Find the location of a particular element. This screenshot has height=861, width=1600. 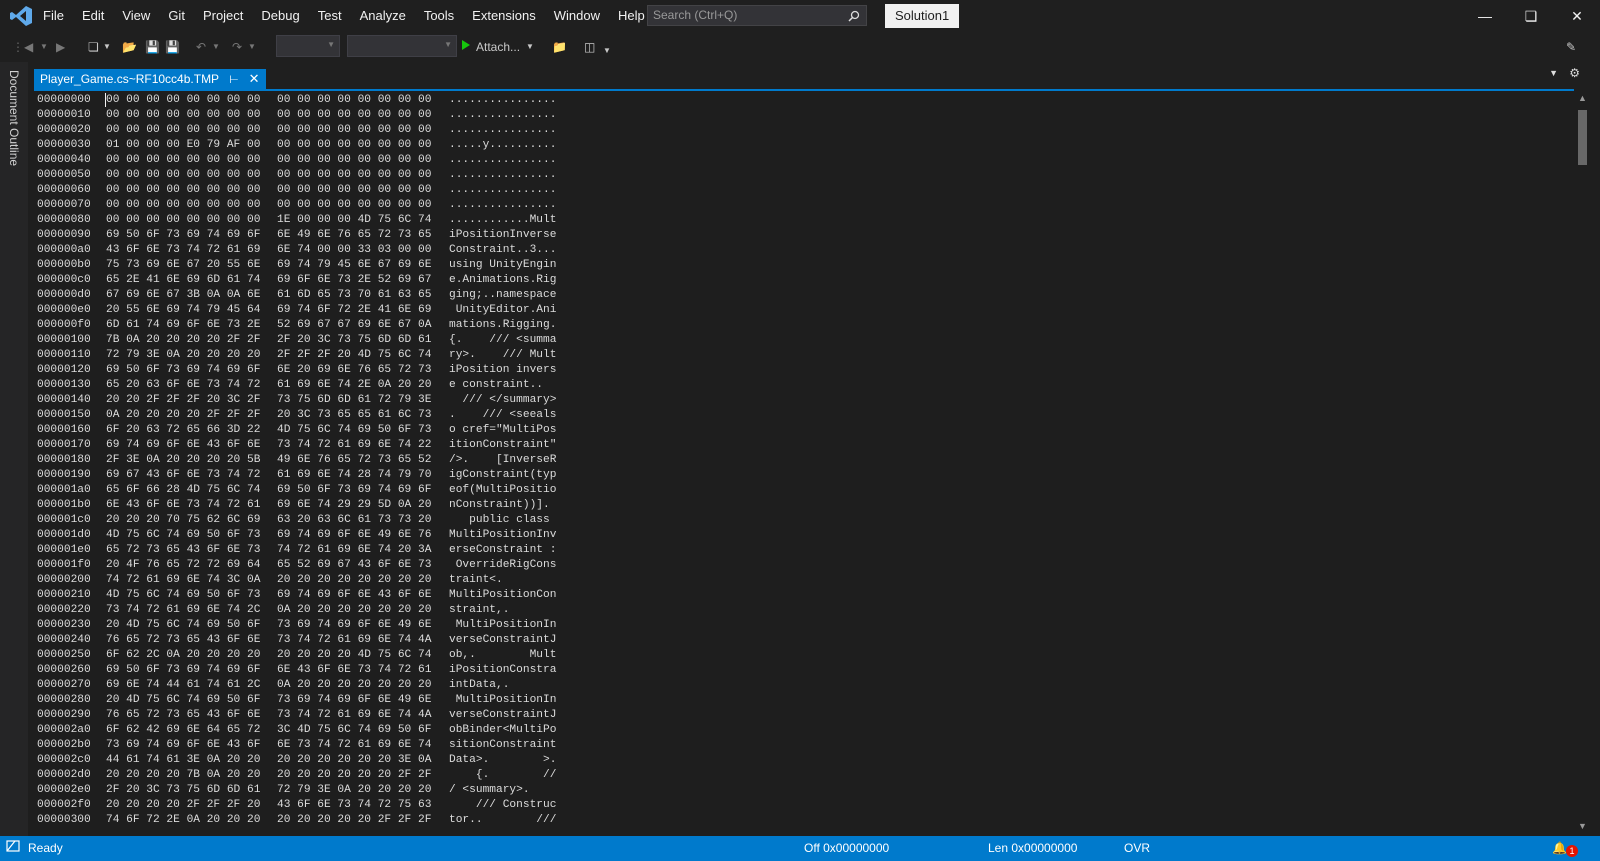

ascii-text: iPosition invers is located at coordinates (503, 370).